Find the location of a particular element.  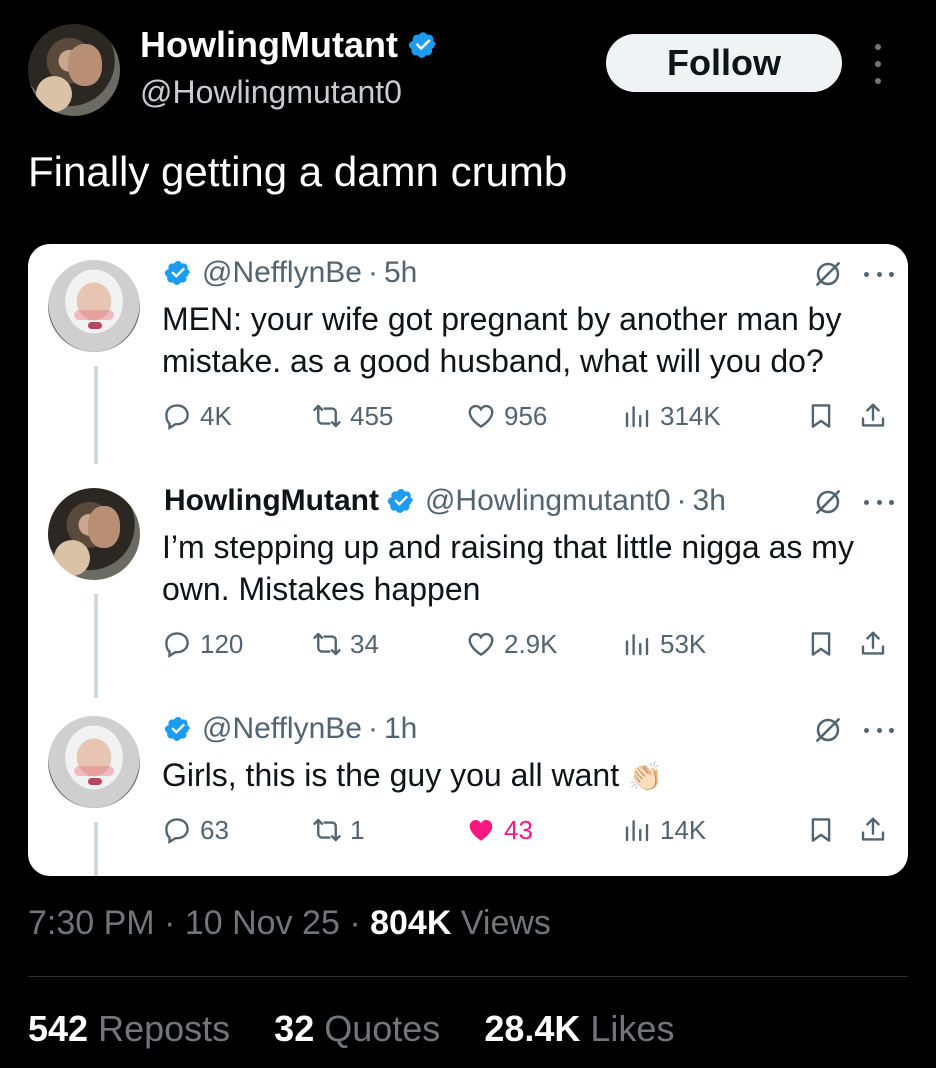

likes-count: 28.4K is located at coordinates (532, 1028).